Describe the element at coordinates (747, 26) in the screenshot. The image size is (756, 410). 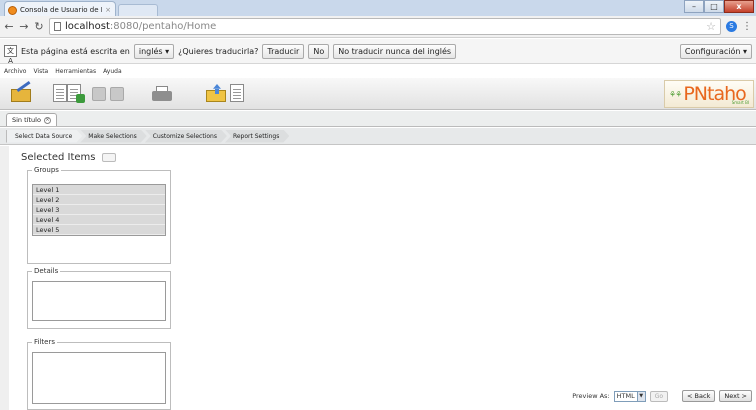
I see `browser-menu-icon: ⋮` at that location.